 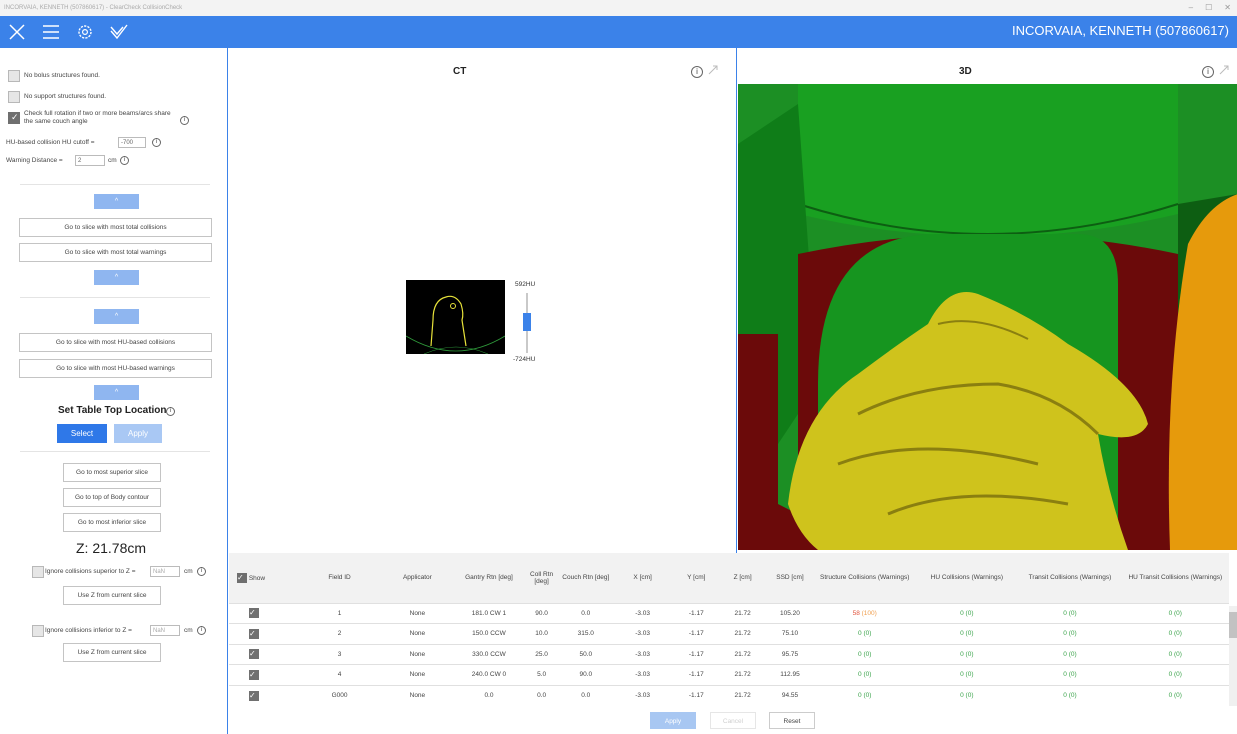 What do you see at coordinates (242, 577) in the screenshot?
I see `show-all-checkbox: ✓` at bounding box center [242, 577].